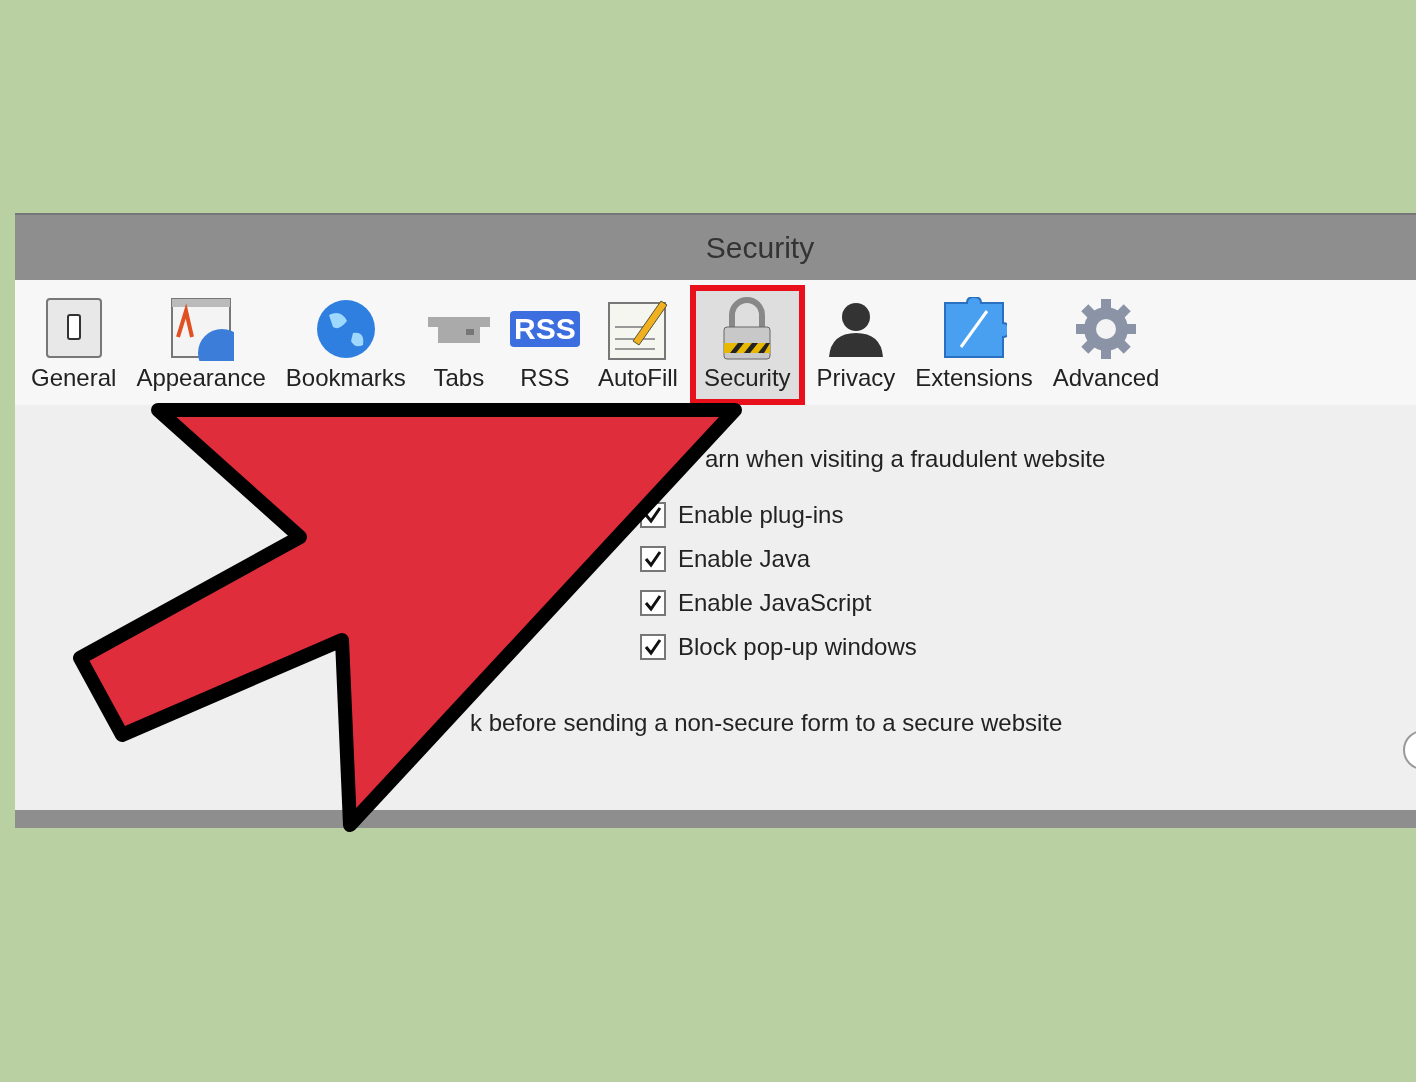 This screenshot has width=1416, height=1082. I want to click on setting-label: k before sending a non-secure form to a secure website, so click(766, 723).